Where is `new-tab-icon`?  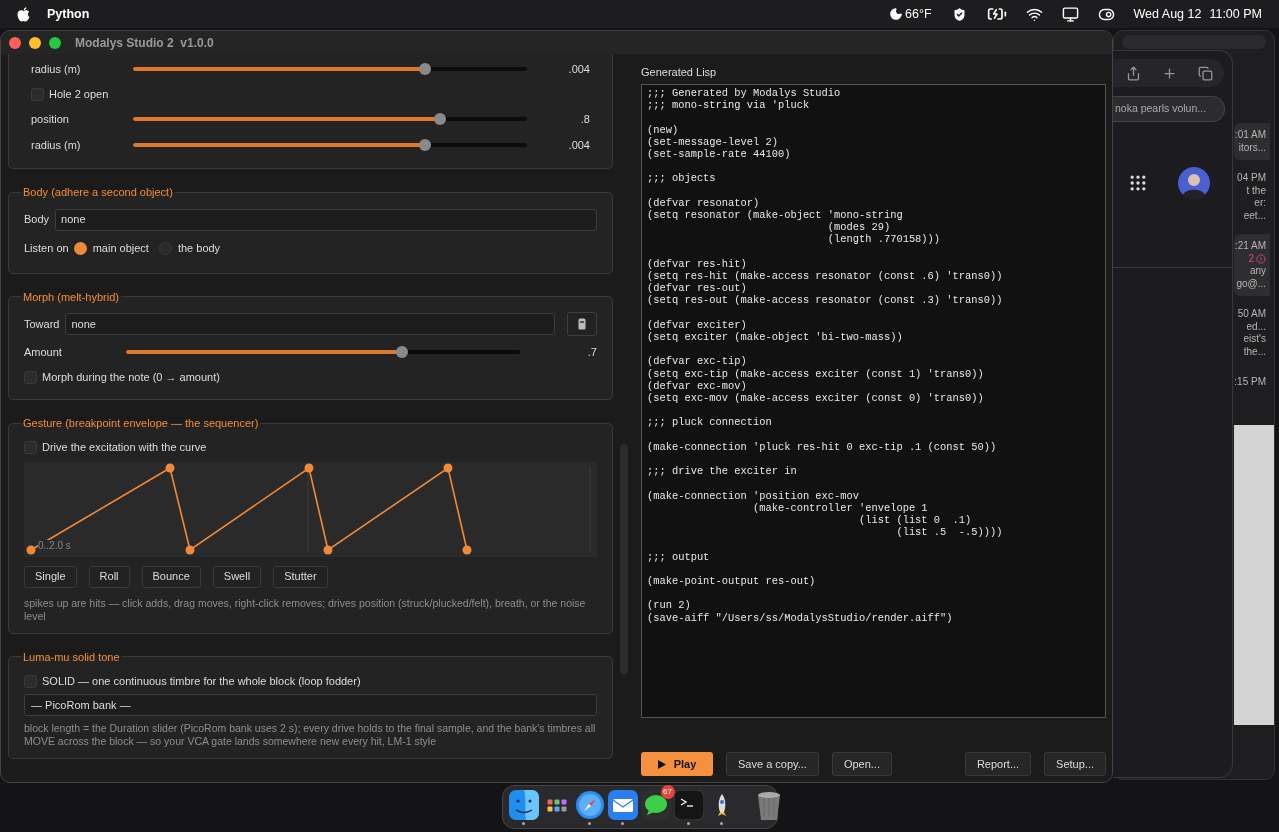 new-tab-icon is located at coordinates (1169, 73).